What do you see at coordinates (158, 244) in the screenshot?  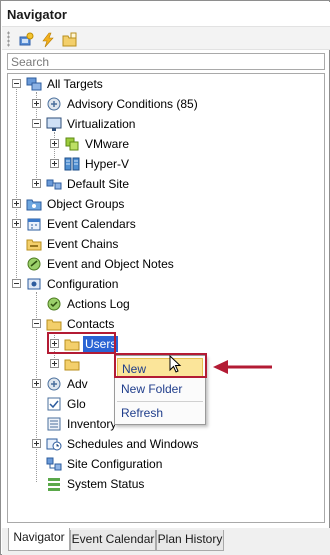 I see `tree-node-event-chains: Event Chains` at bounding box center [158, 244].